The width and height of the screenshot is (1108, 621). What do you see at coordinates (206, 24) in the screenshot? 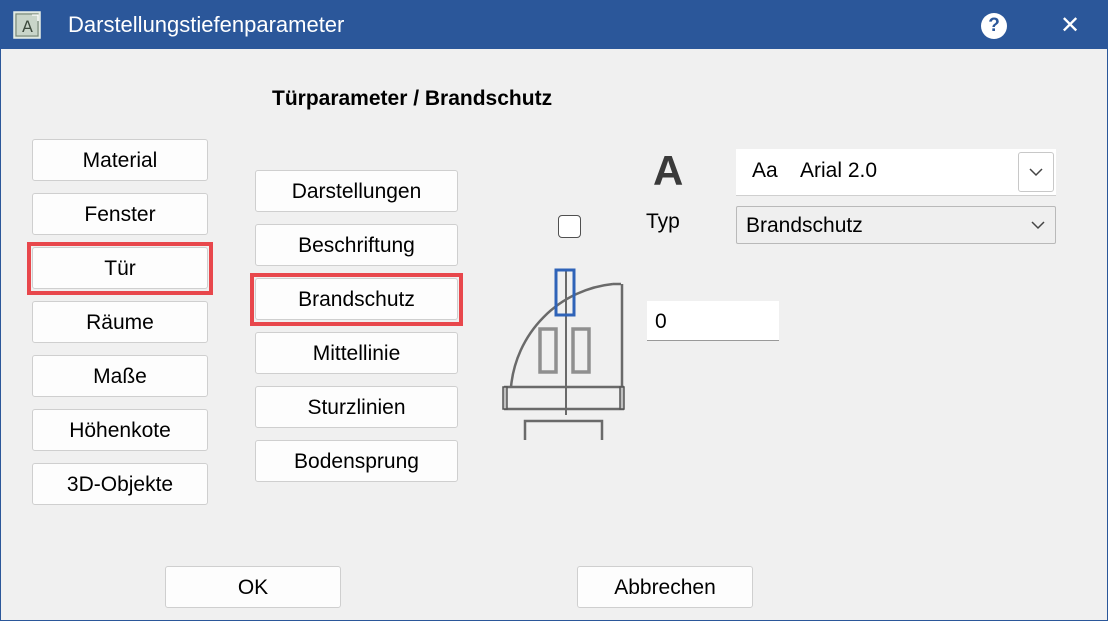
I see `window-title: Darstellungstiefenparameter` at bounding box center [206, 24].